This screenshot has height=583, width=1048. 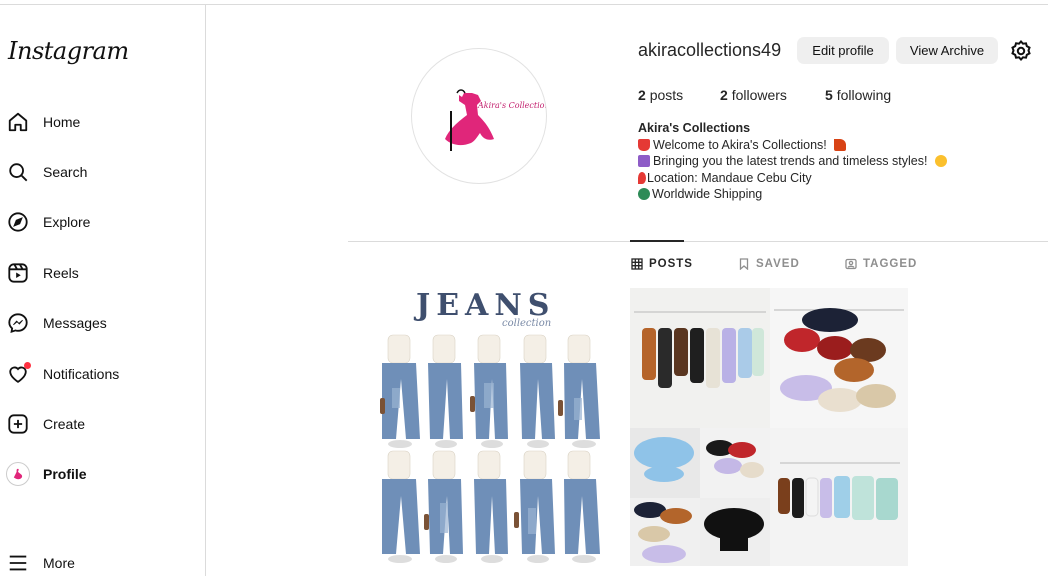 I want to click on tagged-icon, so click(x=851, y=264).